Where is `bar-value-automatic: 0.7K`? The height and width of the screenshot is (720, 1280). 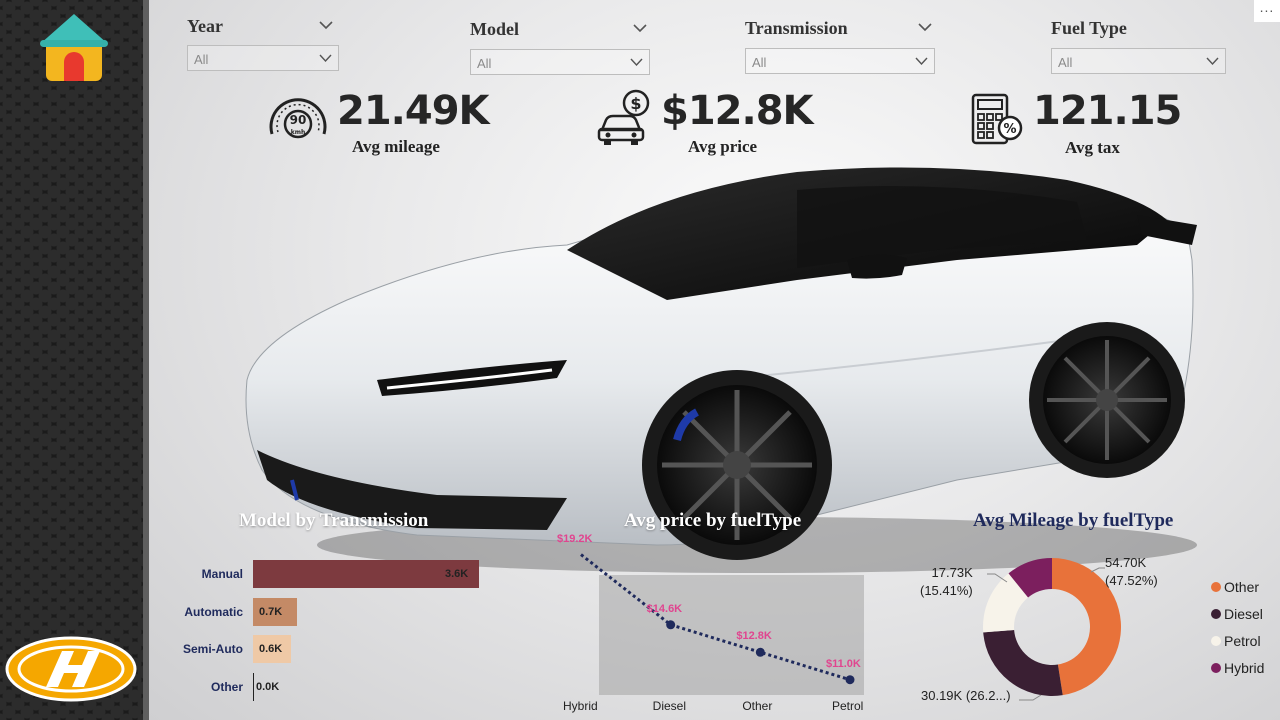 bar-value-automatic: 0.7K is located at coordinates (271, 611).